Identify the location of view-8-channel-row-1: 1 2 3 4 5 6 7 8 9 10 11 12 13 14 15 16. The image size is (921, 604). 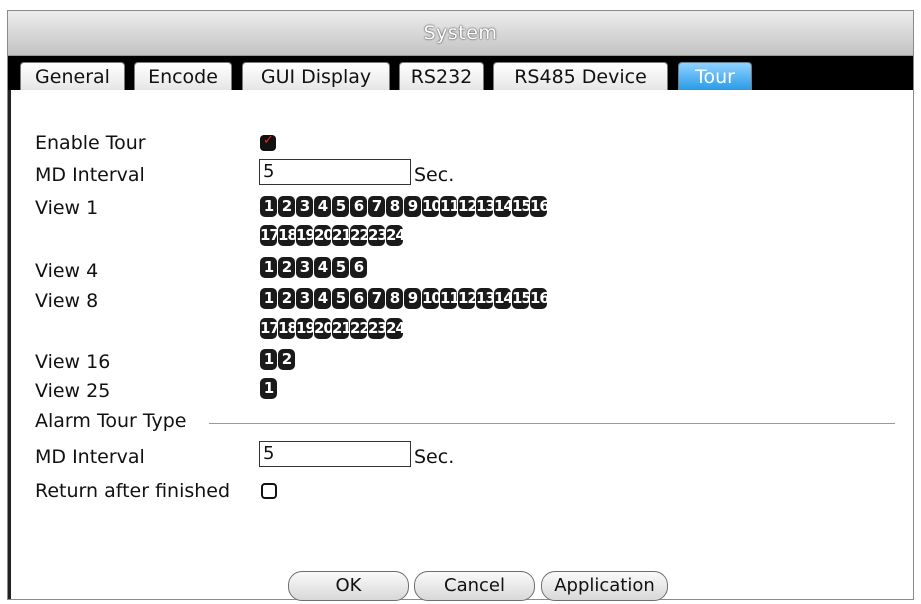
(404, 298).